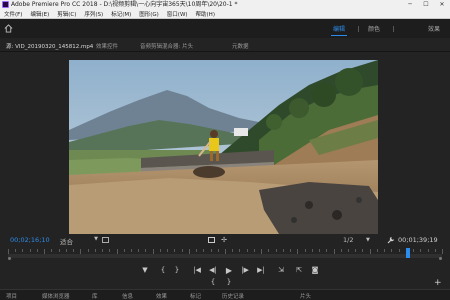  Describe the element at coordinates (145, 270) in the screenshot. I see `add-marker-button: ▼` at that location.